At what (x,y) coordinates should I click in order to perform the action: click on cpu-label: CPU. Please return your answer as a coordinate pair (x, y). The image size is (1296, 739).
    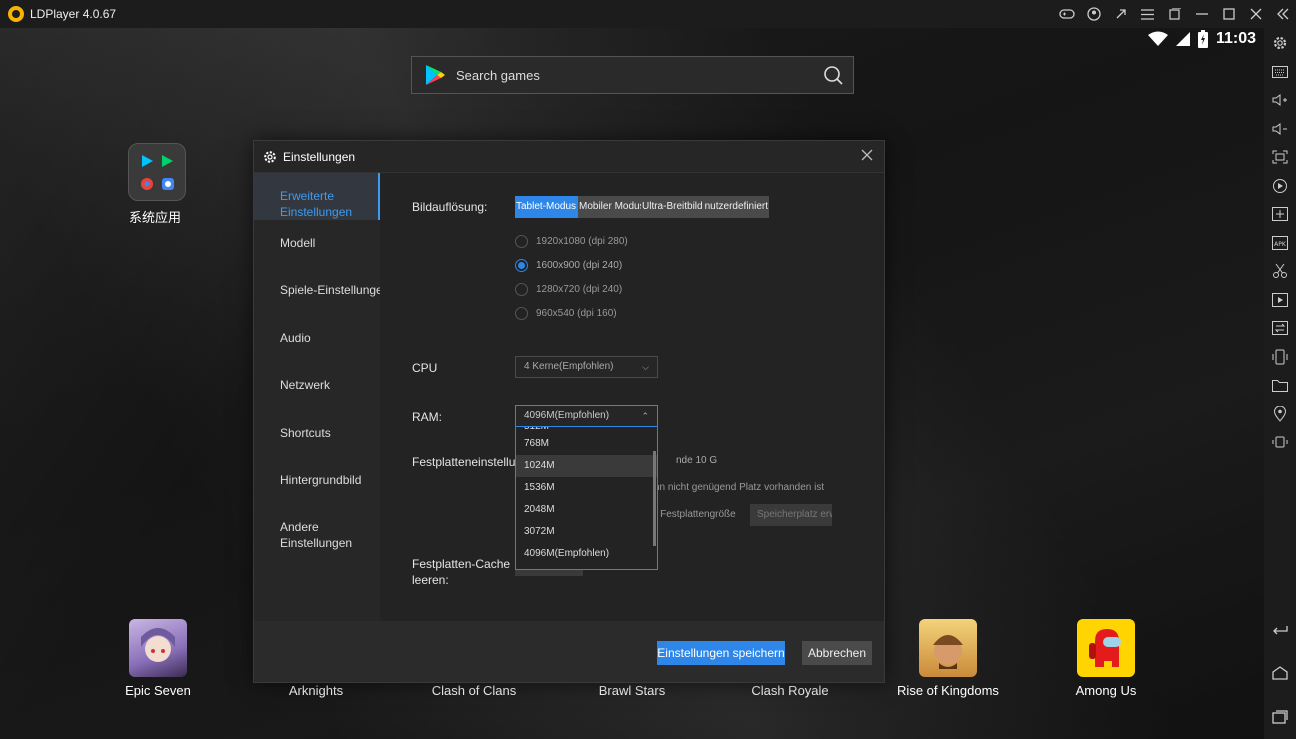
    Looking at the image, I should click on (425, 368).